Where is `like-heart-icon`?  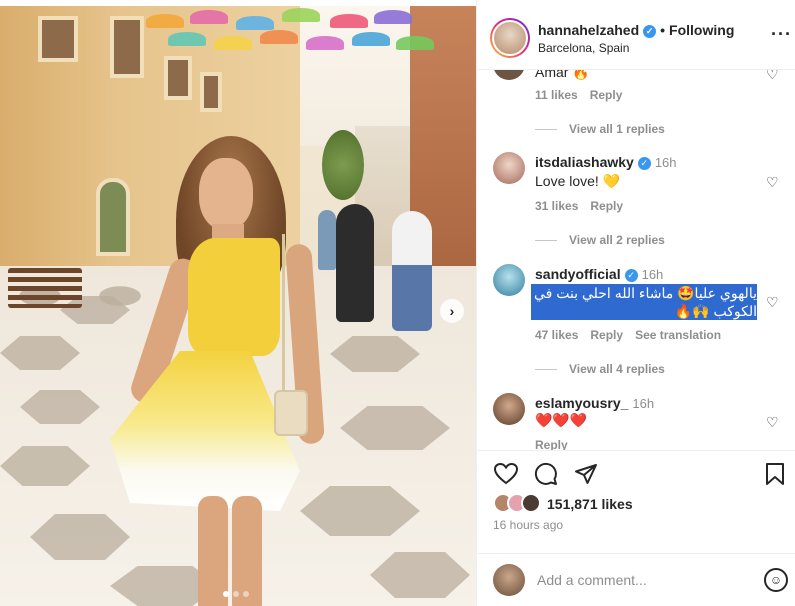 like-heart-icon is located at coordinates (506, 474).